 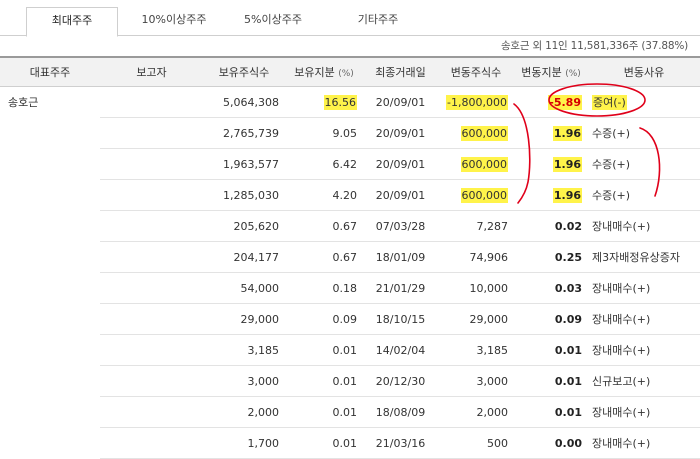 What do you see at coordinates (260, 319) in the screenshot?
I see `cell-shares-text: 29,000` at bounding box center [260, 319].